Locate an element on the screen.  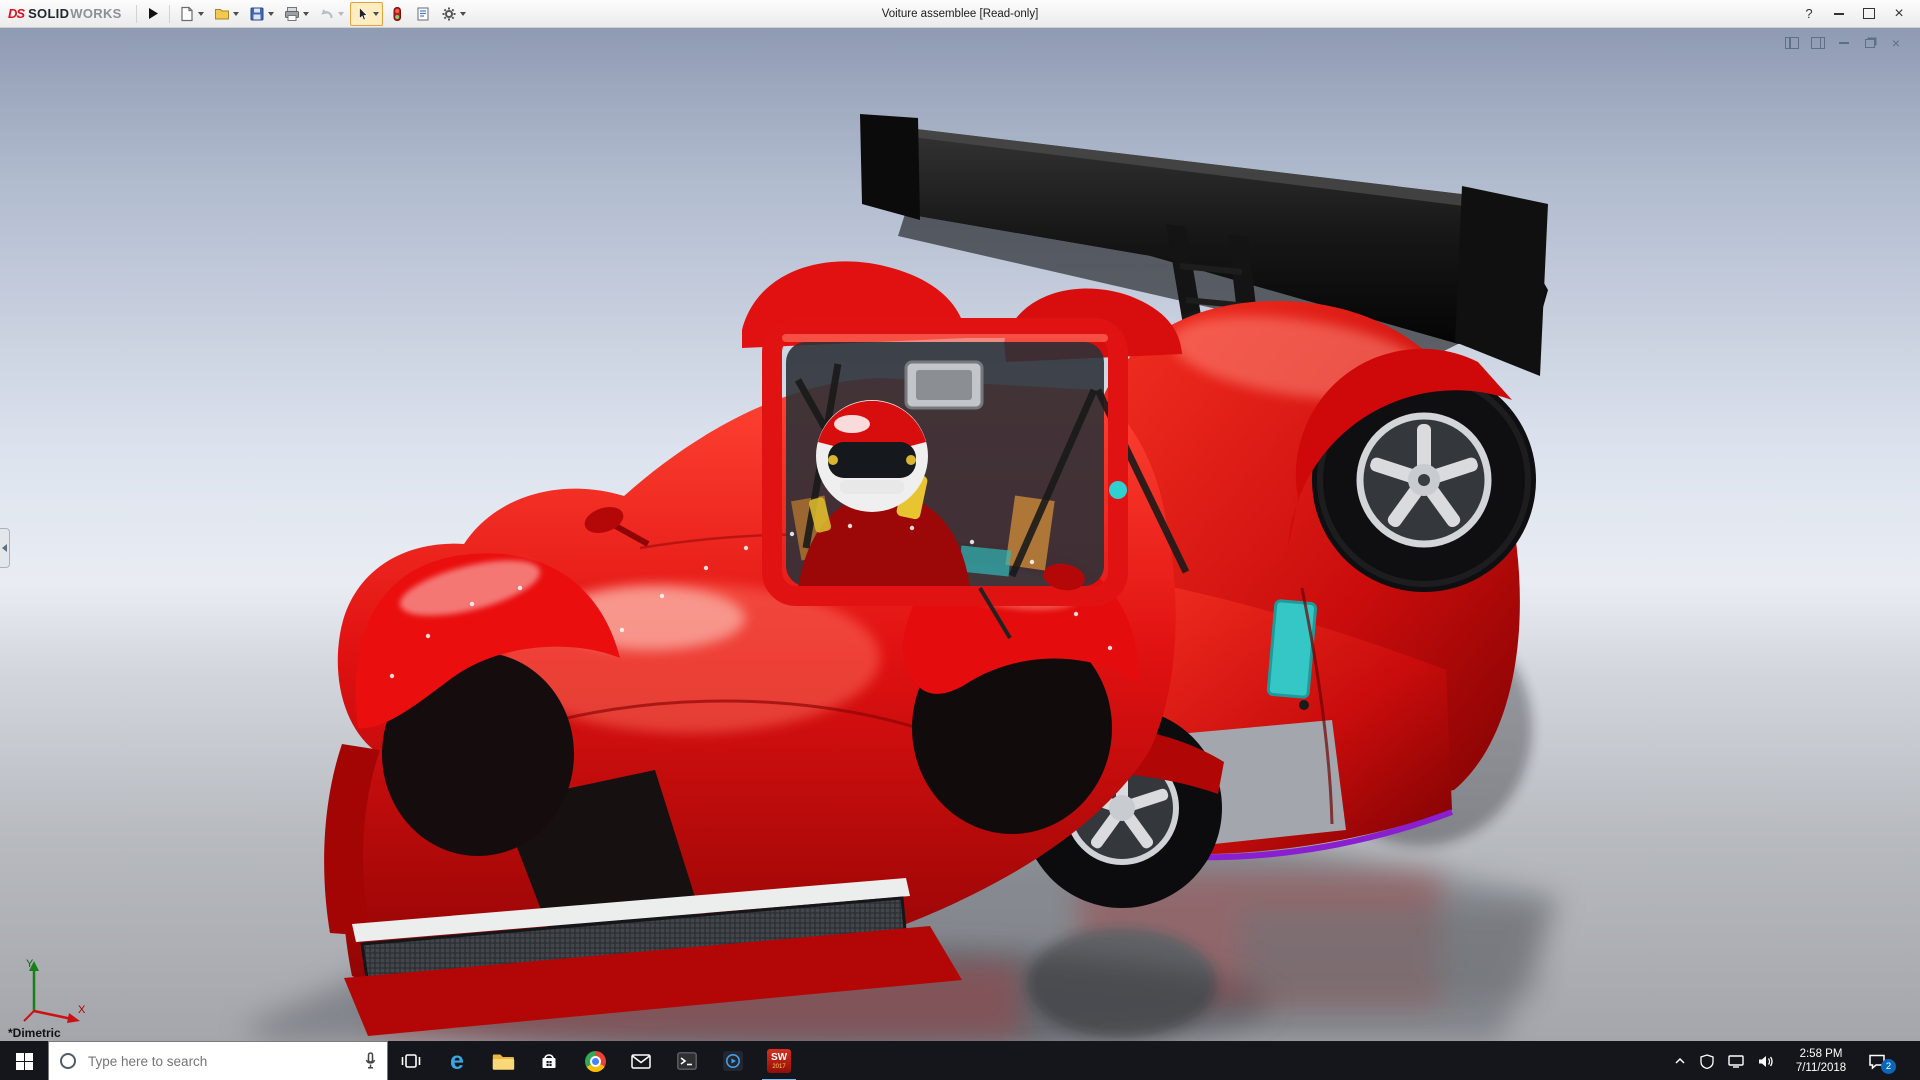
chevron-left-icon is located at coordinates (4, 548).